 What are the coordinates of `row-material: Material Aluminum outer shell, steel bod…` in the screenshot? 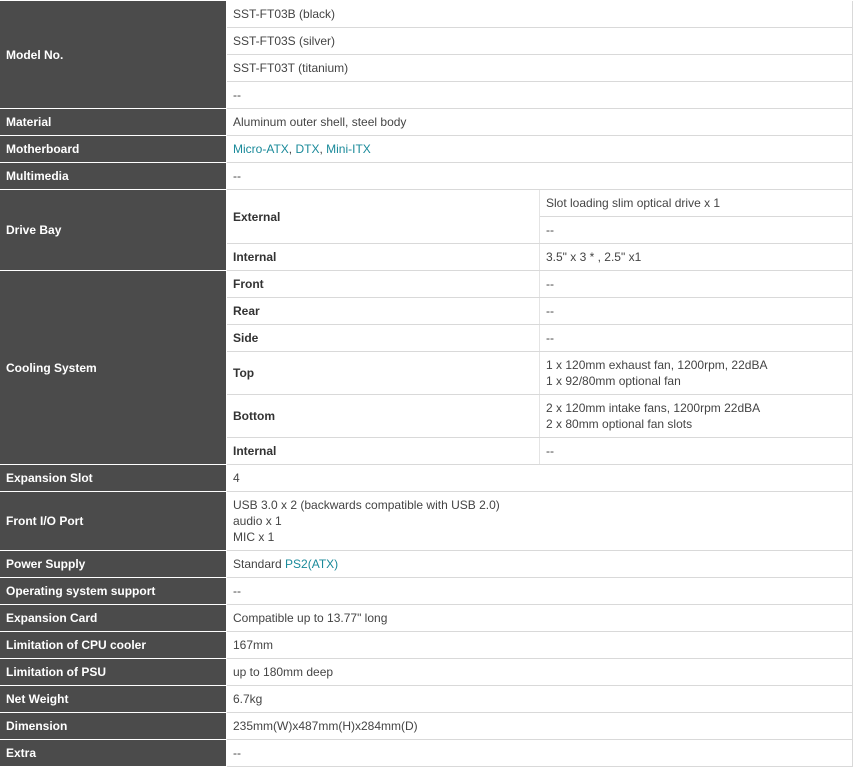 It's located at (426, 122).